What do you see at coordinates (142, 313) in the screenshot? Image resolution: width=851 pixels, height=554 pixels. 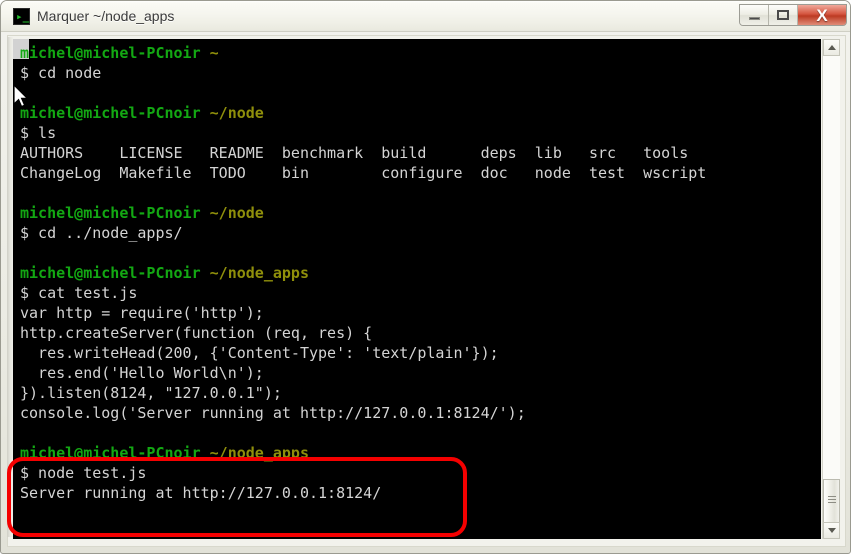 I see `terminal-line-text: var http = require('http');` at bounding box center [142, 313].